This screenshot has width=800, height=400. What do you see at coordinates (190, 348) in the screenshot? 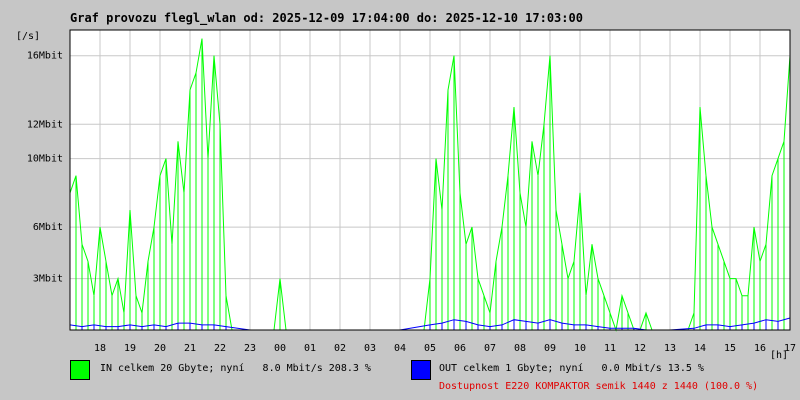
I see `x-tick-label: 21` at bounding box center [190, 348].